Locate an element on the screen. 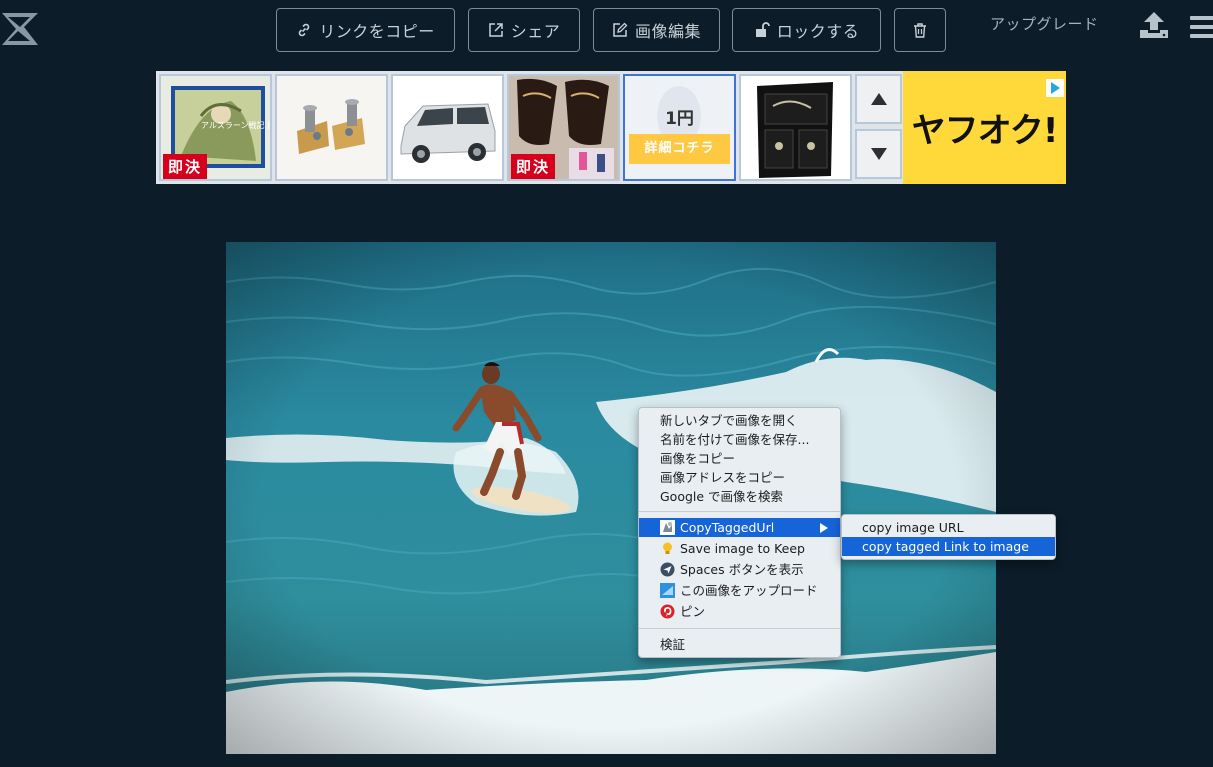 This screenshot has height=767, width=1213. link-icon is located at coordinates (304, 30).